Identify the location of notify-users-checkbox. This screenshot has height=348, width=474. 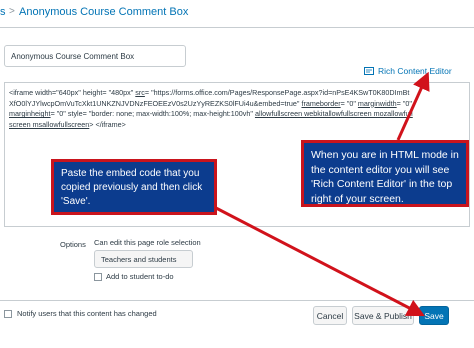
(8, 313).